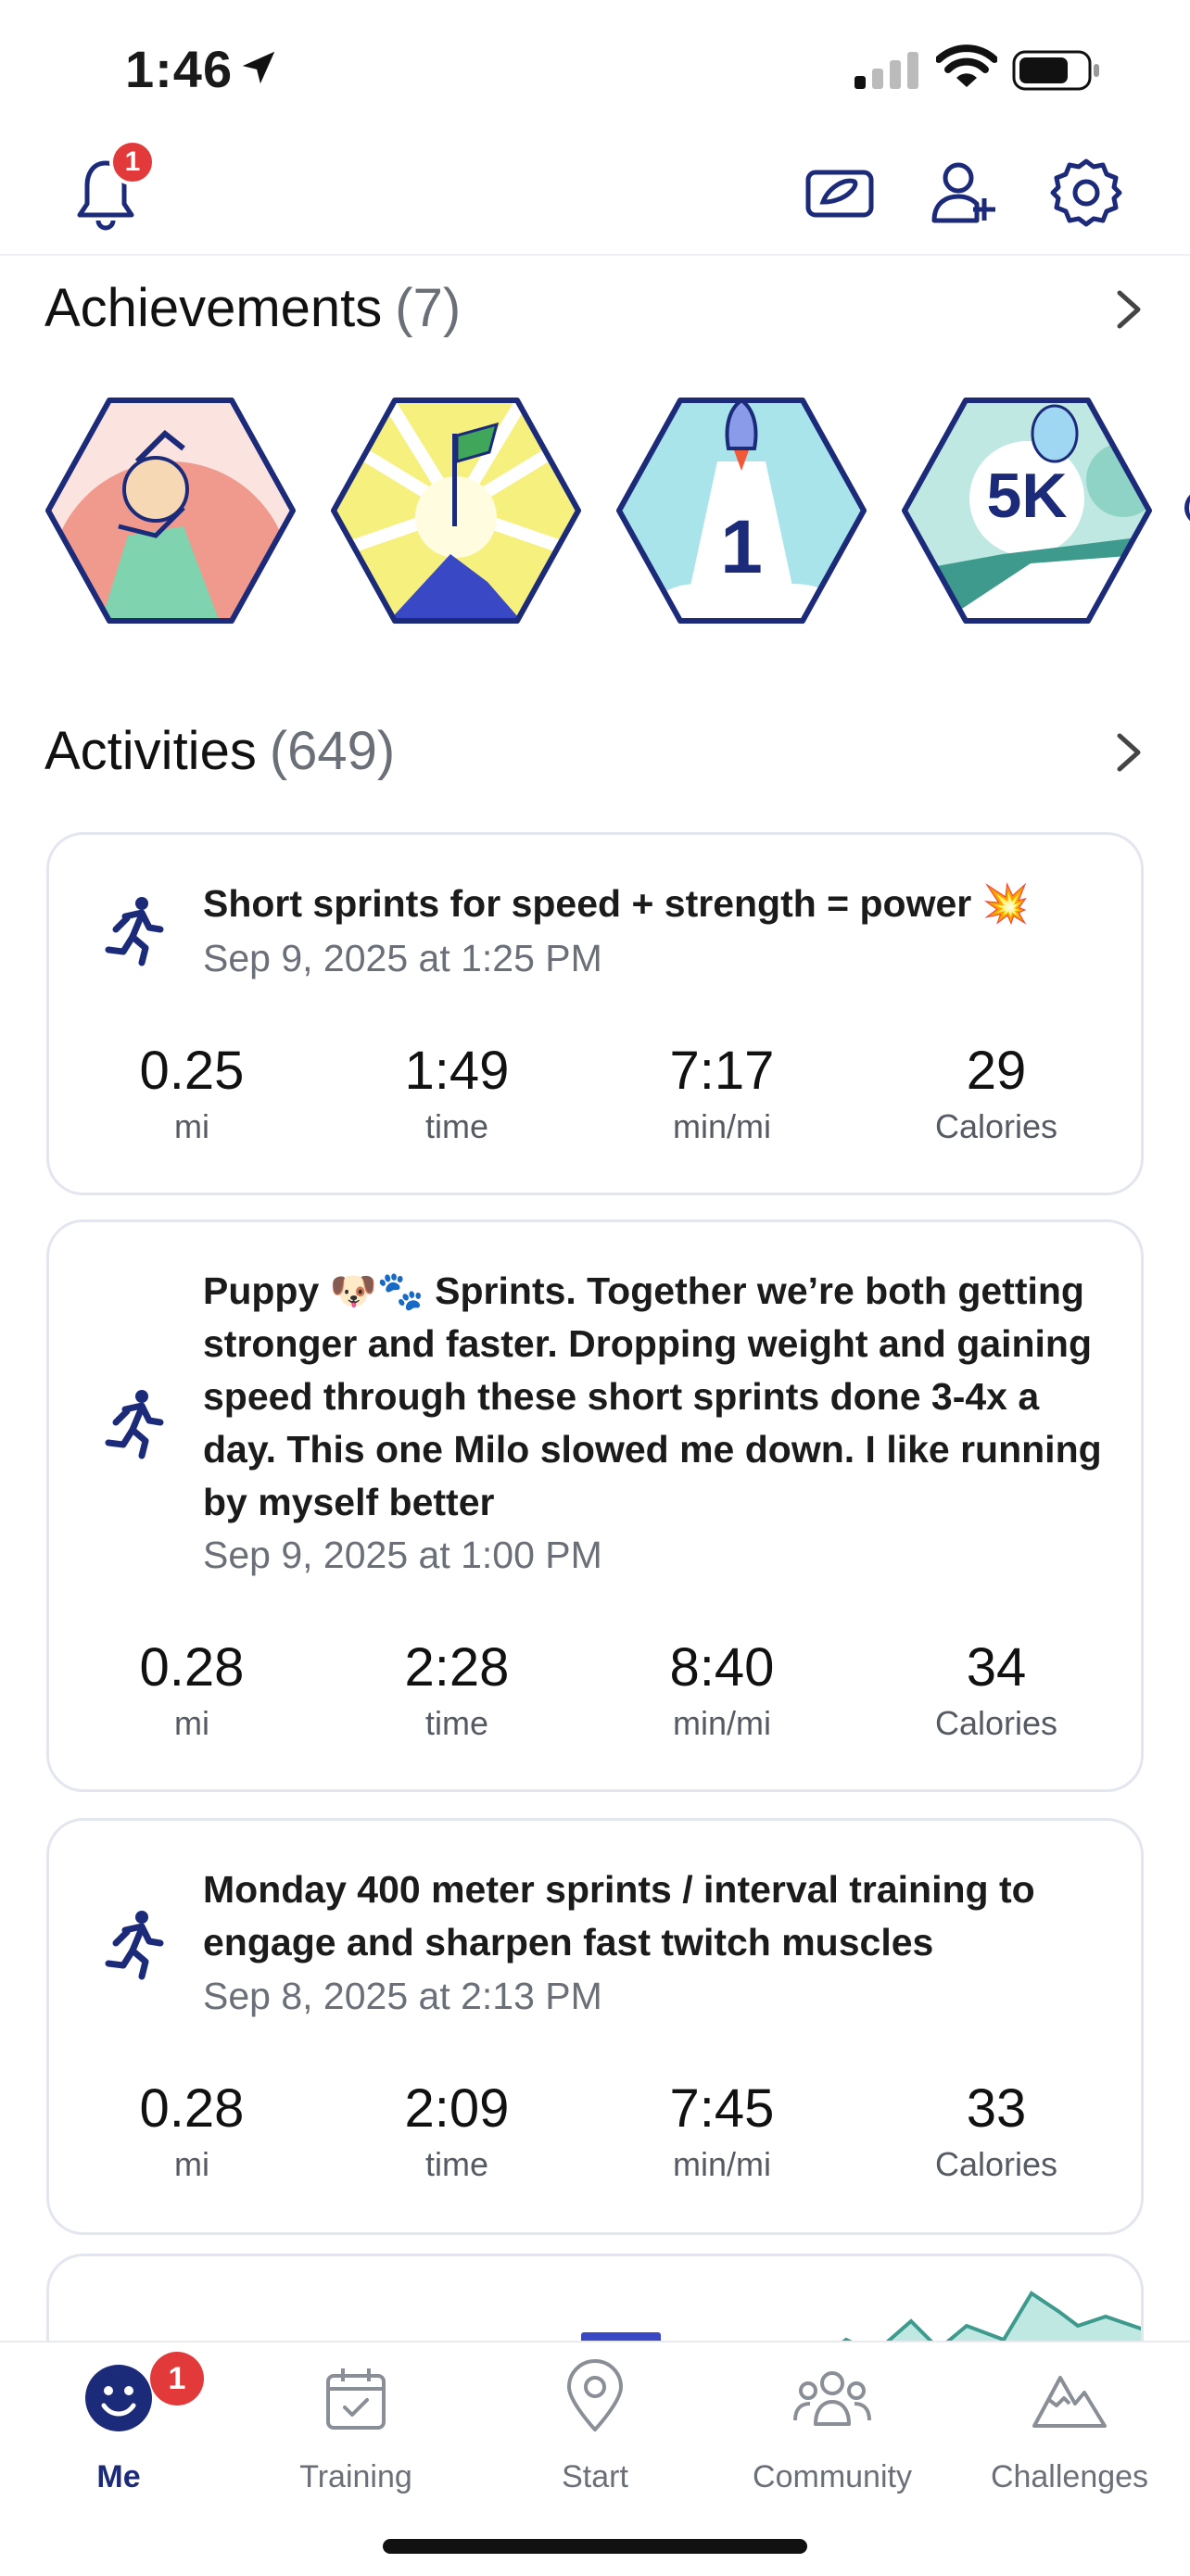 Image resolution: width=1190 pixels, height=2576 pixels. Describe the element at coordinates (355, 2476) in the screenshot. I see `tab-label: Training` at that location.